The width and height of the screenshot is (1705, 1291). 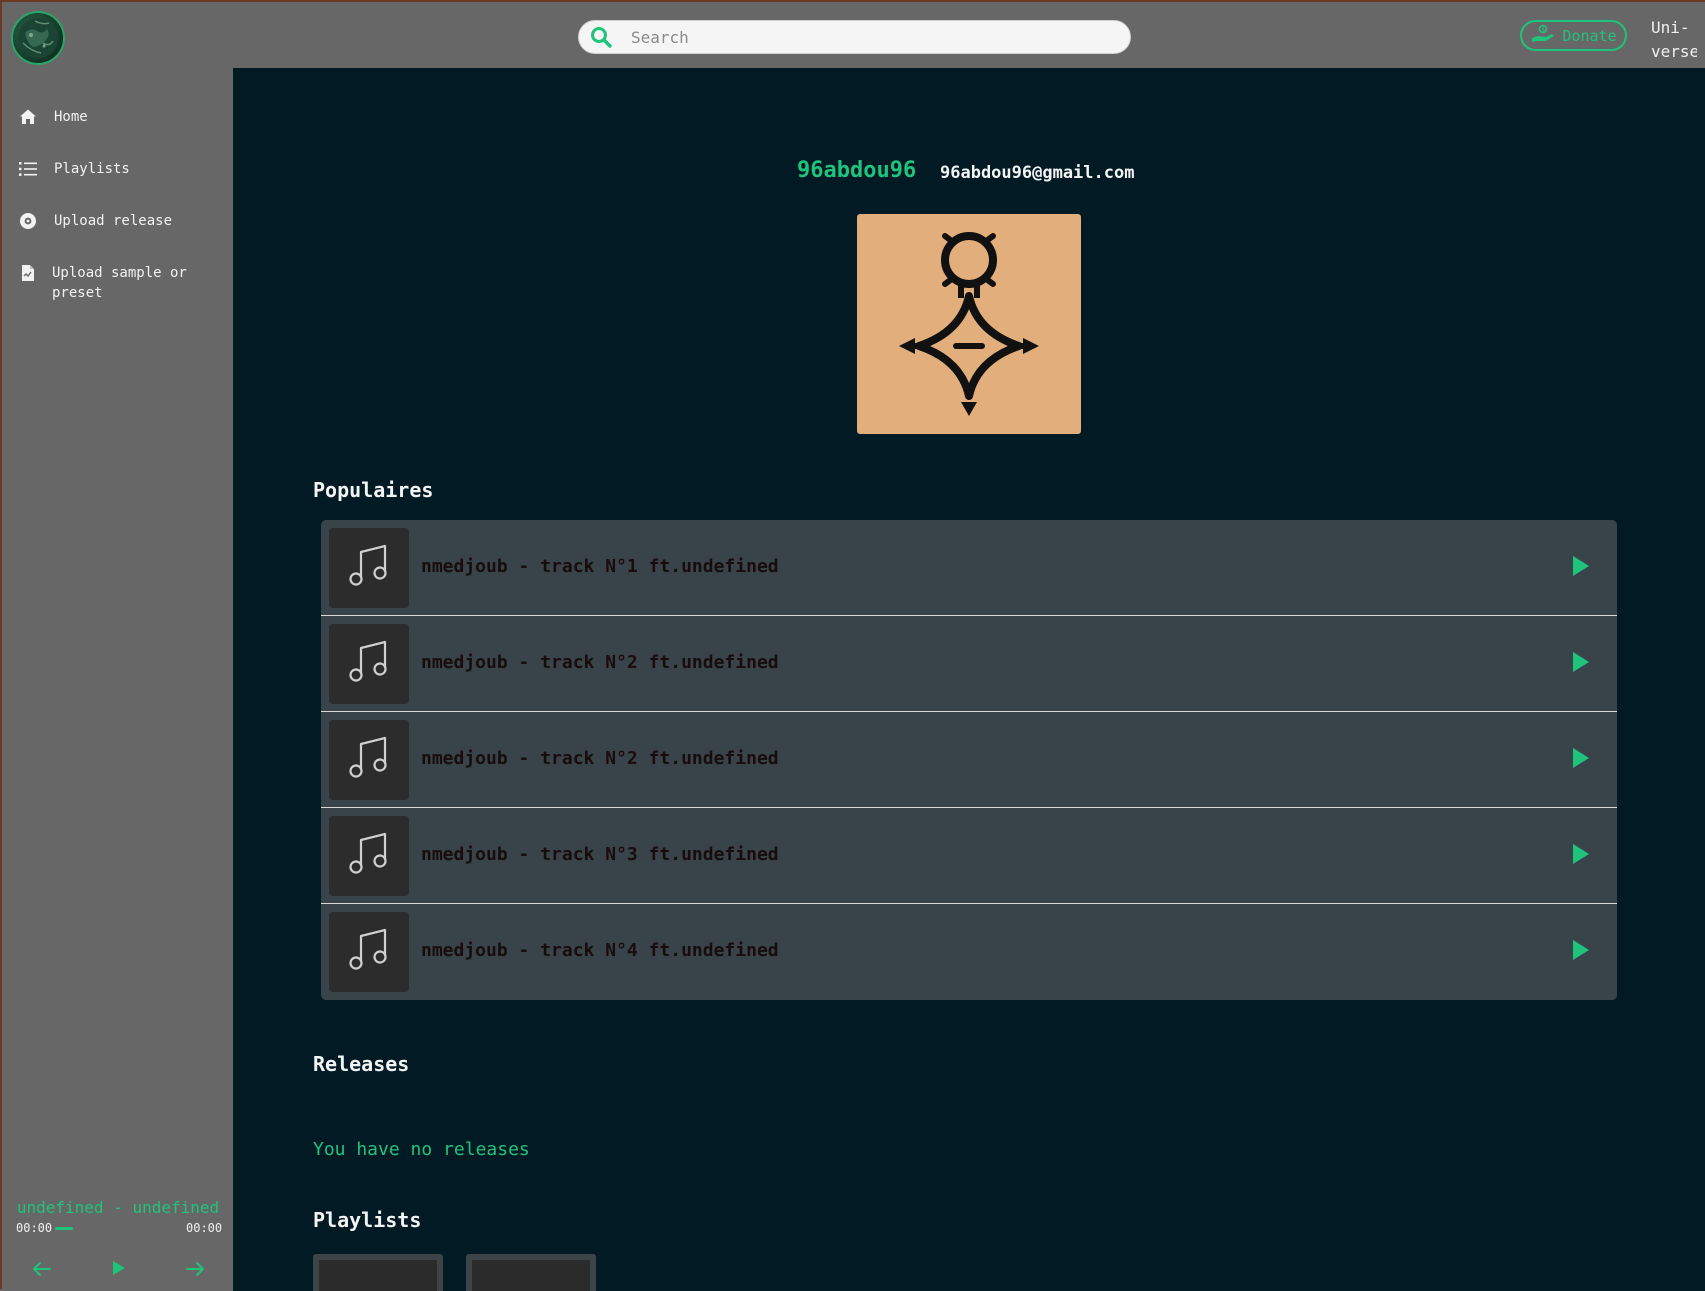 I want to click on hand-coin-icon: $, so click(x=1543, y=36).